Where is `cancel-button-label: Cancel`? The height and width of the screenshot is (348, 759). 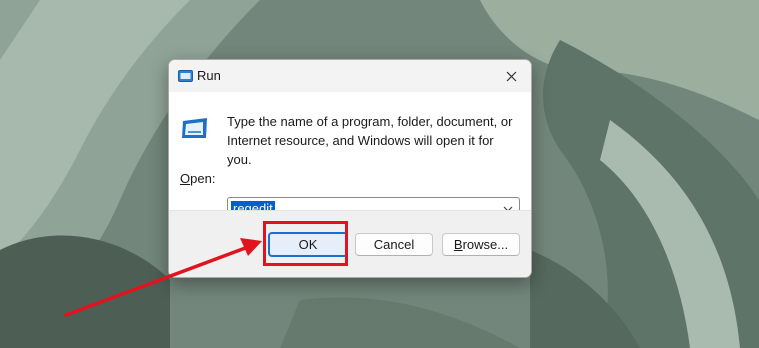
cancel-button-label: Cancel is located at coordinates (394, 244).